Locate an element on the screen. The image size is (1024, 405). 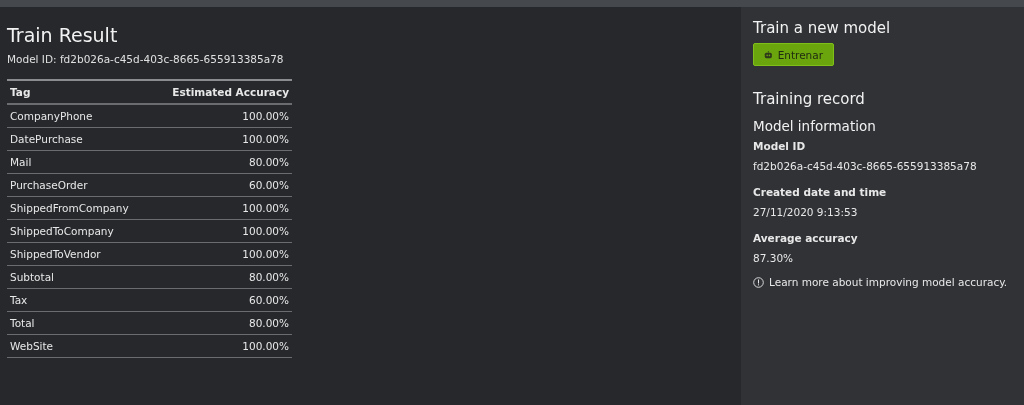
robot-icon is located at coordinates (768, 54).